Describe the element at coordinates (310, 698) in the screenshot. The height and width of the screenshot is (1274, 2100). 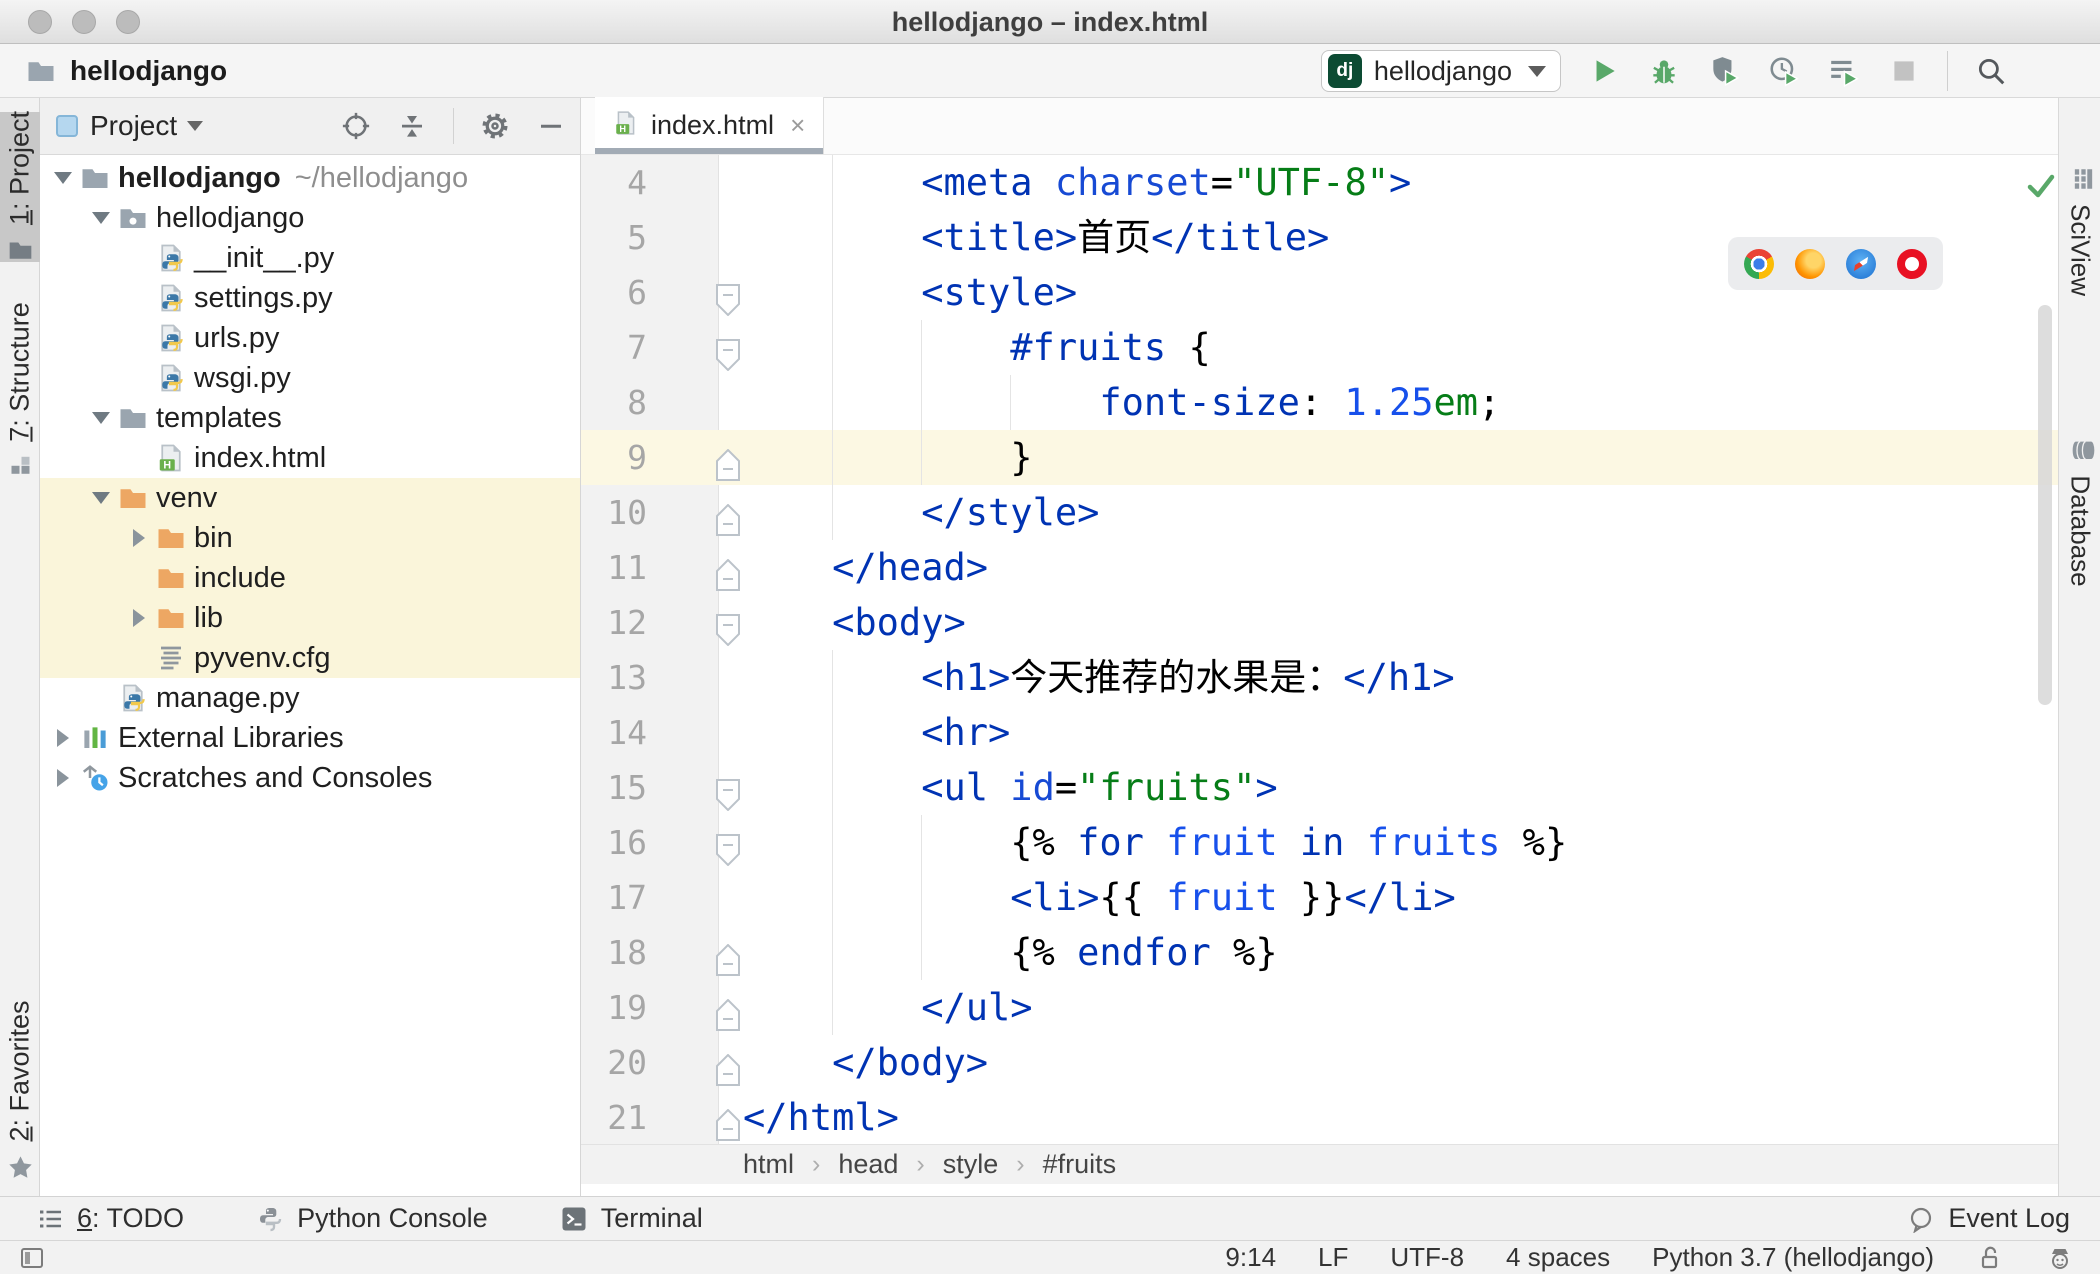
I see `tree-item-manage-py: manage.py` at that location.